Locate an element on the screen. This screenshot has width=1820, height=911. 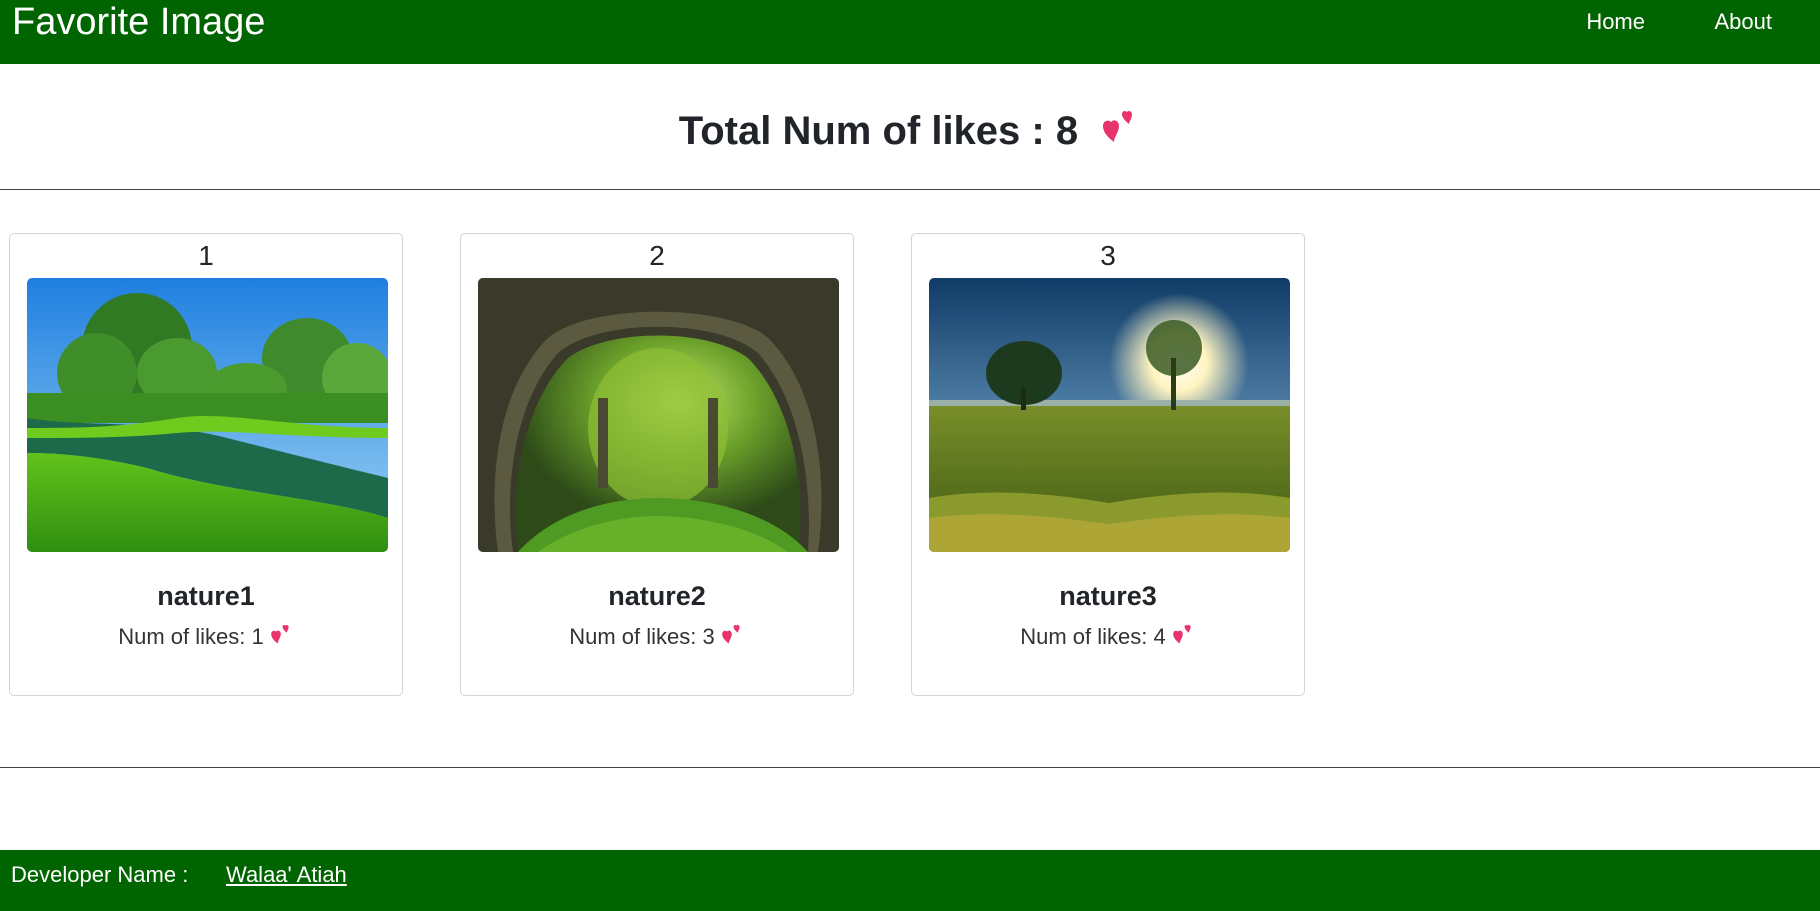
top-divider is located at coordinates (910, 189).